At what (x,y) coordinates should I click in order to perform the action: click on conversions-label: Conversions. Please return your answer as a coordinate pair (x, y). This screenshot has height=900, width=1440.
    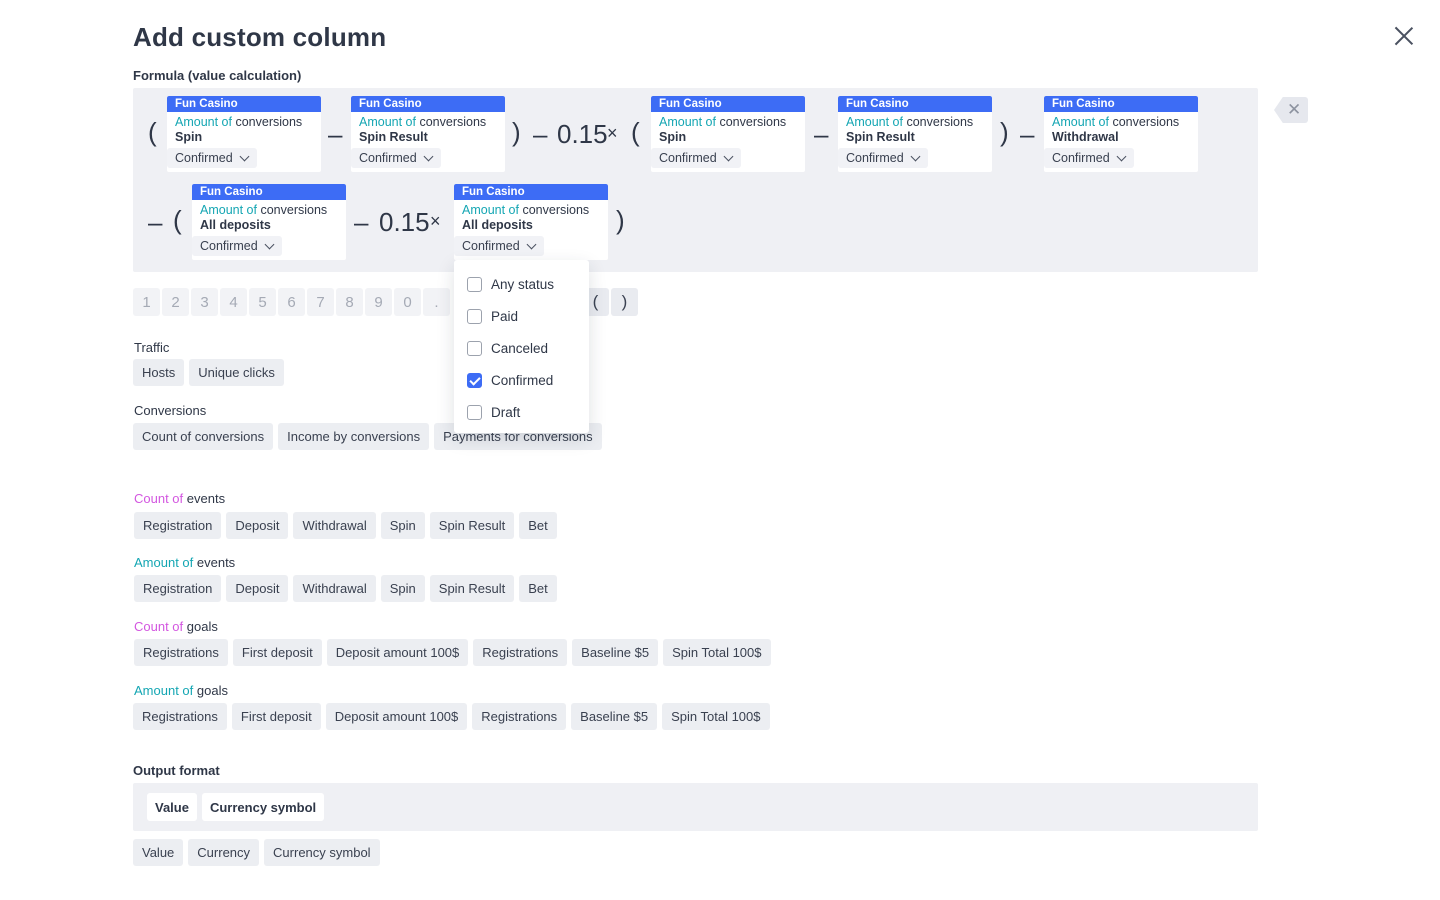
    Looking at the image, I should click on (170, 410).